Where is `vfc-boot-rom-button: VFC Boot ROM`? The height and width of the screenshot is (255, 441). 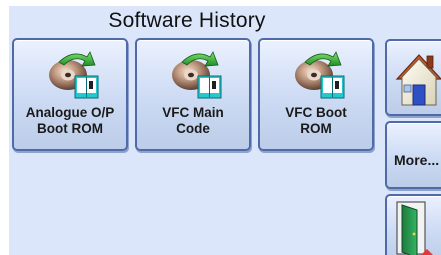
vfc-boot-rom-button: VFC Boot ROM is located at coordinates (316, 94).